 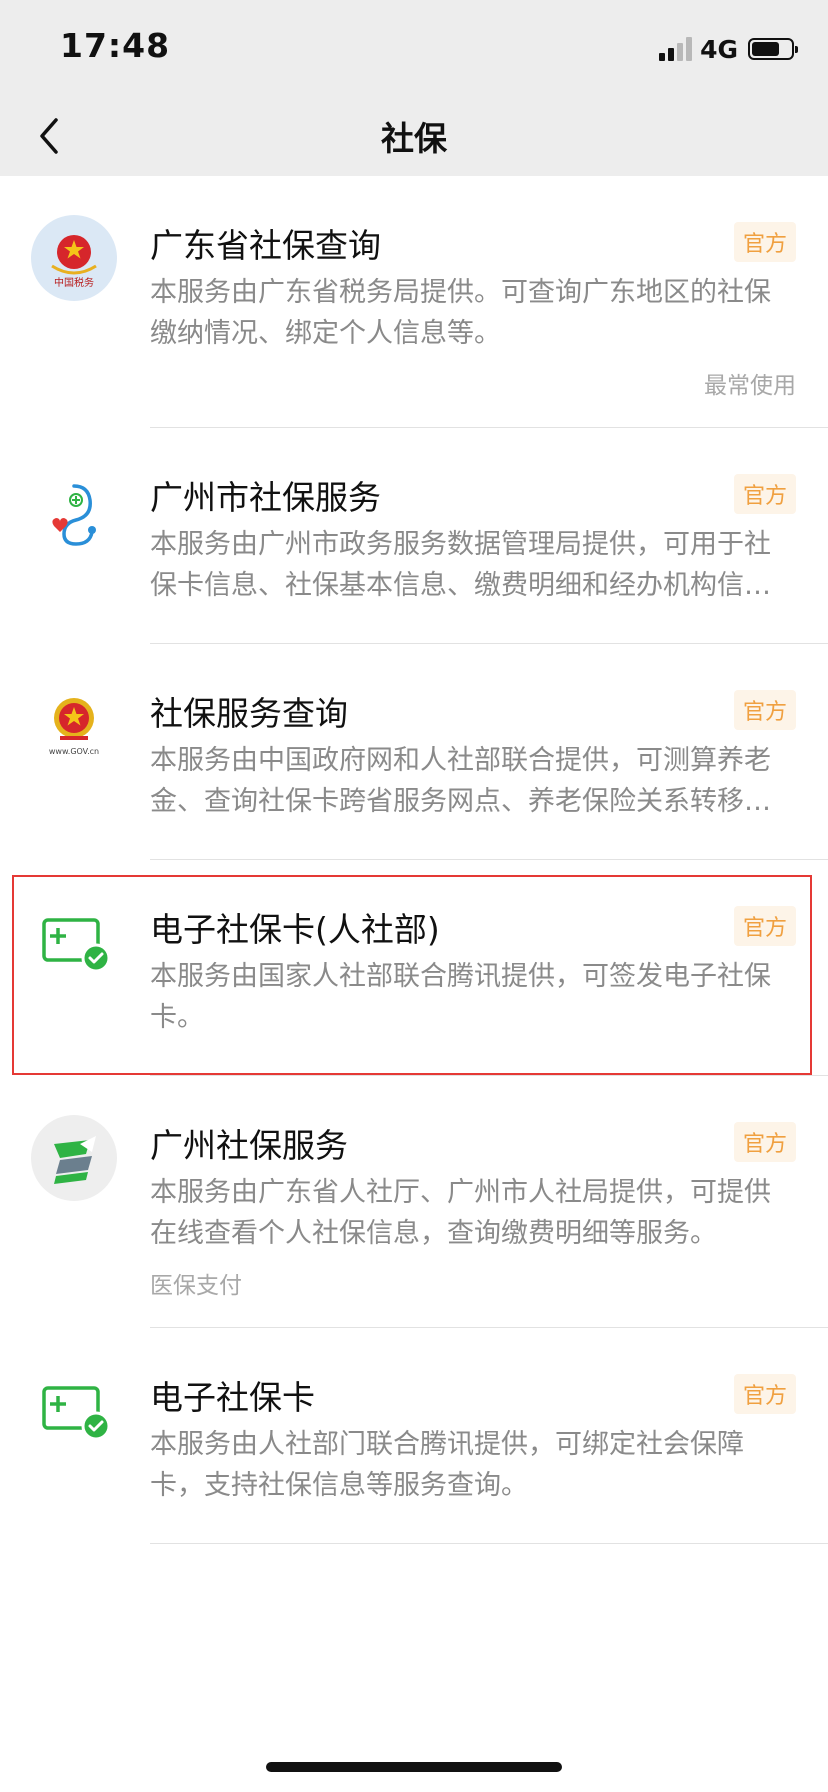 What do you see at coordinates (489, 1543) in the screenshot?
I see `divider` at bounding box center [489, 1543].